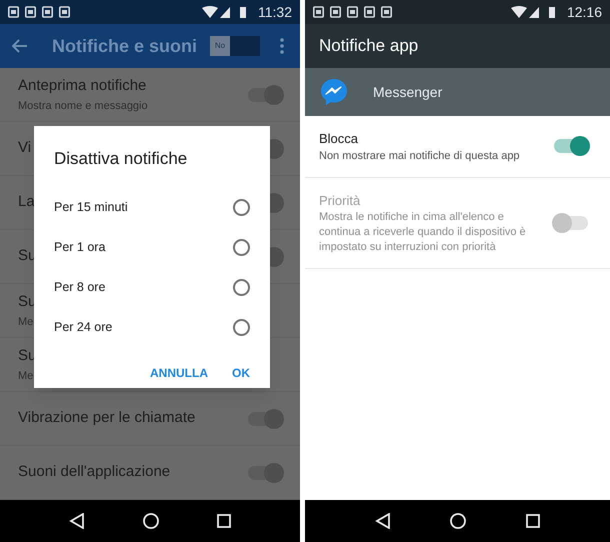  What do you see at coordinates (407, 92) in the screenshot?
I see `app-name: Messenger` at bounding box center [407, 92].